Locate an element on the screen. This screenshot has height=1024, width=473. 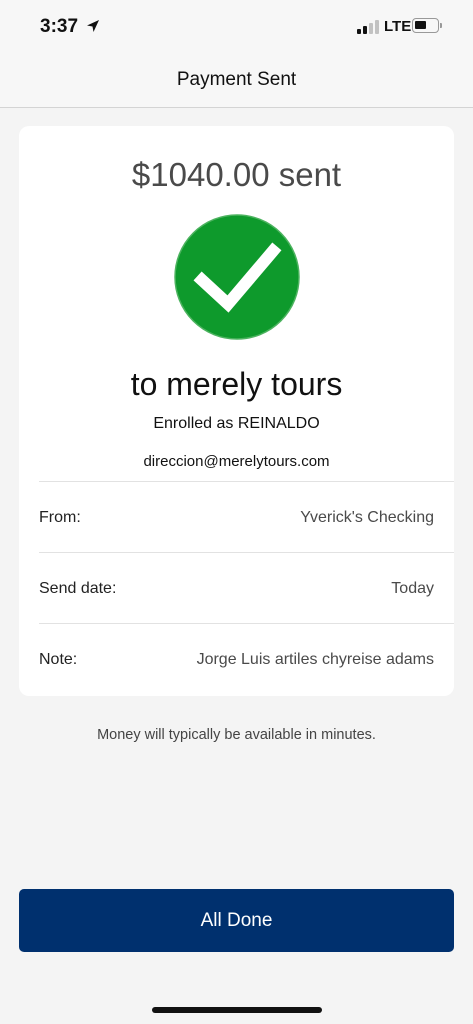
detail-row-from: From: Yverick's Checking is located at coordinates (246, 516).